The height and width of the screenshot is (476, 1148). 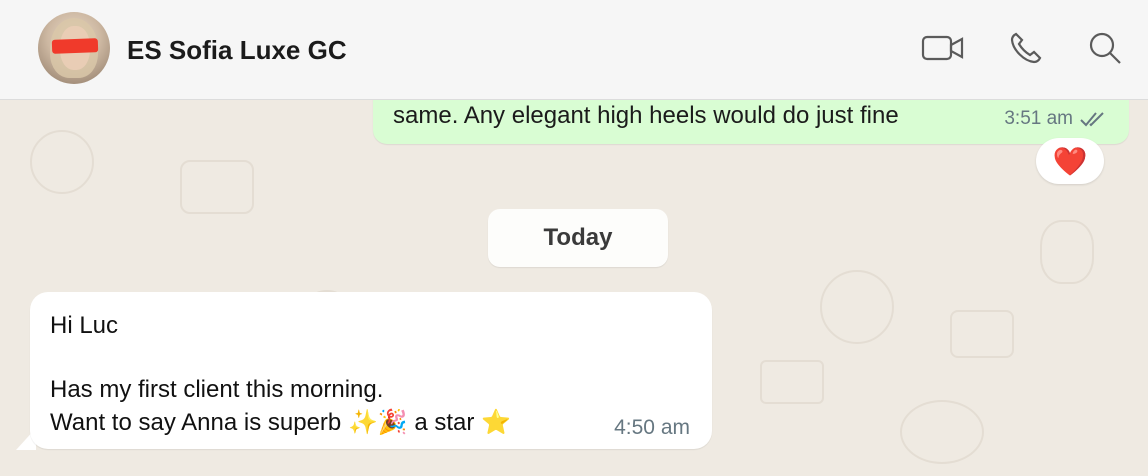 I want to click on search-icon, so click(x=1105, y=48).